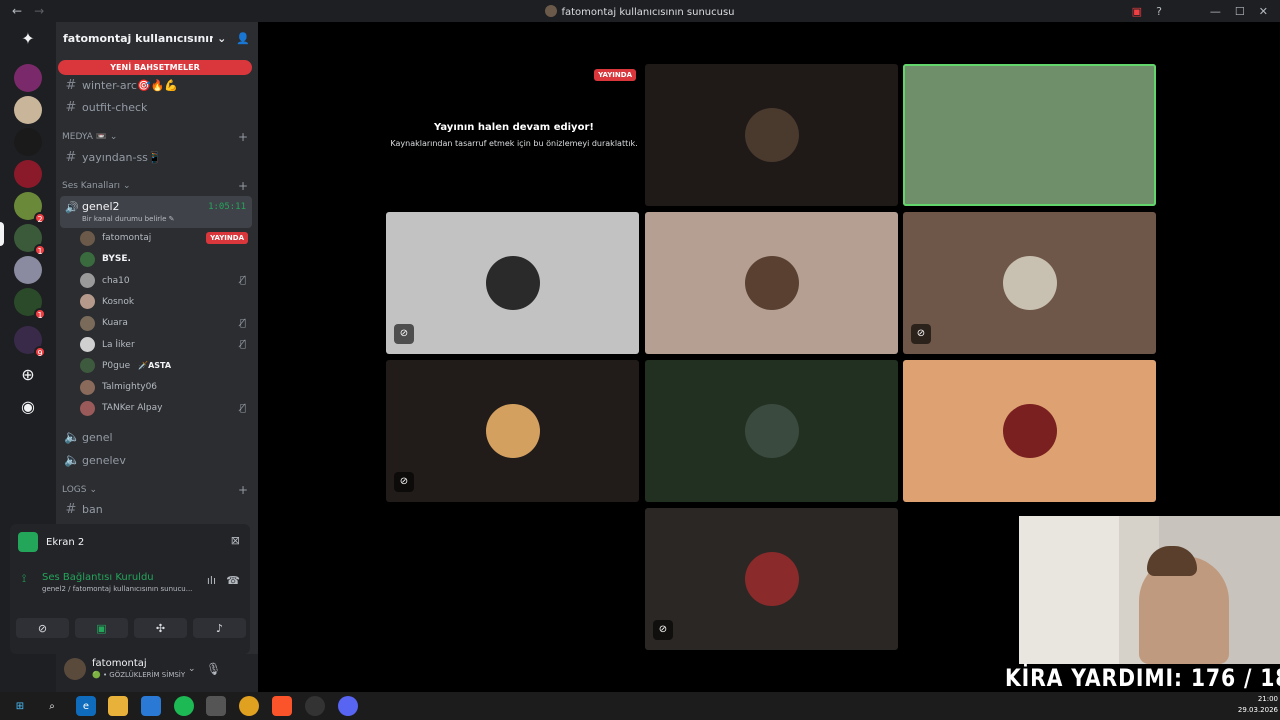 The height and width of the screenshot is (720, 1280). Describe the element at coordinates (166, 281) in the screenshot. I see `voice-member: cha10 🎙̸` at that location.